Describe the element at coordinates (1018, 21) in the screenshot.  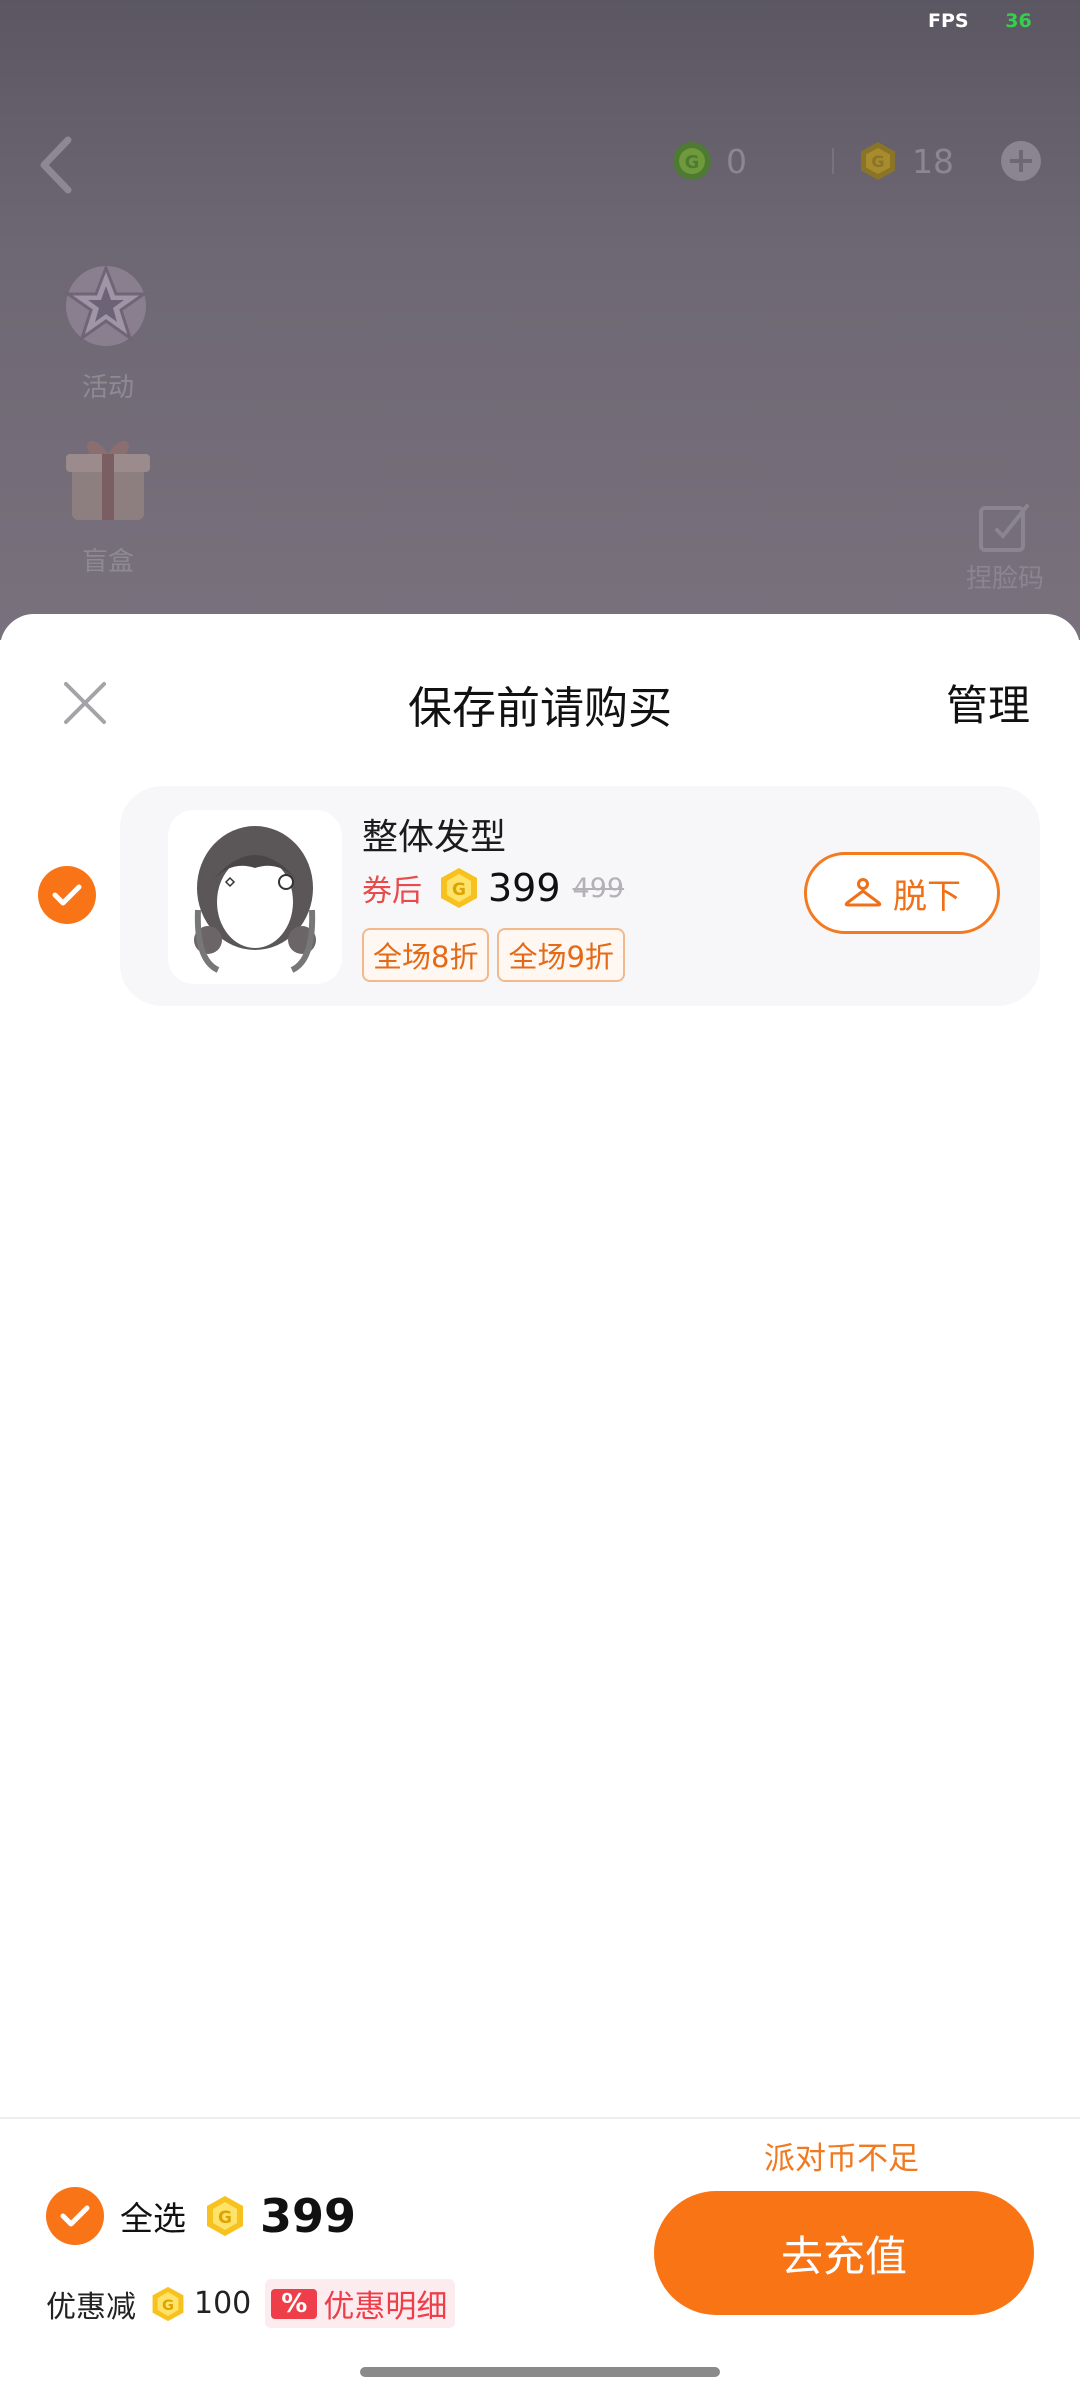
I see `fps-value: 36` at that location.